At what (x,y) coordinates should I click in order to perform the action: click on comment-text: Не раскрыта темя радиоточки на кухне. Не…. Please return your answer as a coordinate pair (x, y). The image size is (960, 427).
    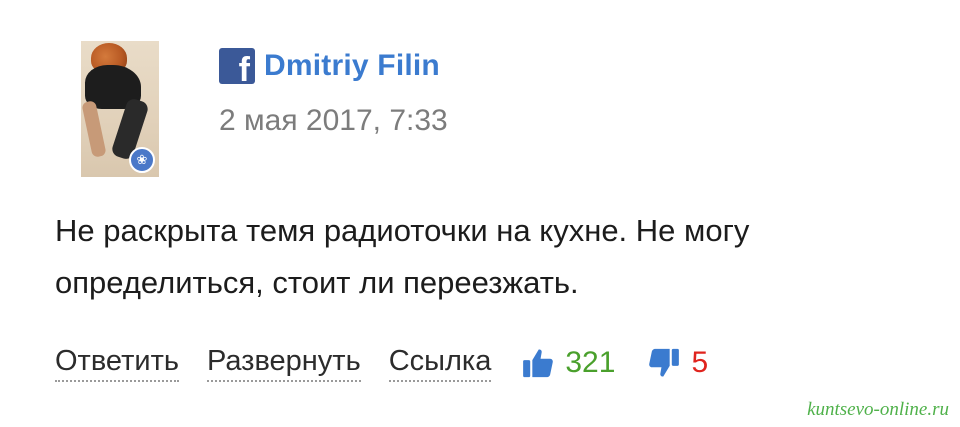
    Looking at the image, I should click on (402, 256).